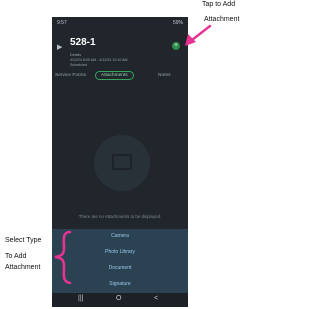 This screenshot has height=309, width=320. I want to click on callout-tap-to-add-line2: Attachment, so click(222, 19).